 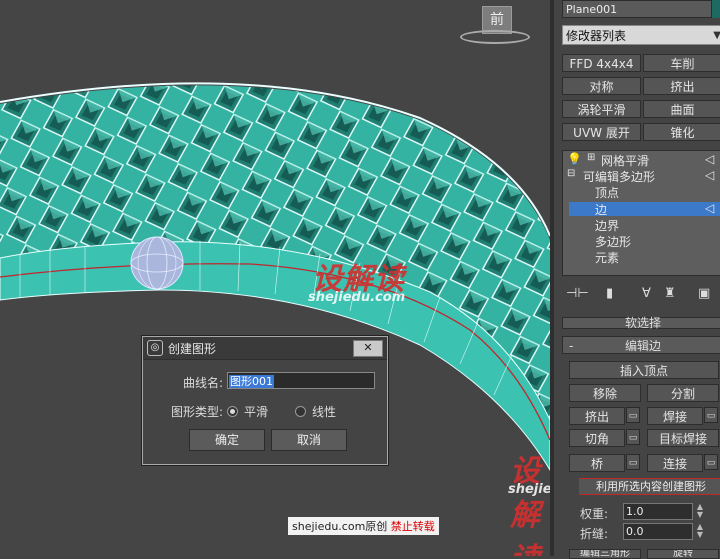 I want to click on rollout-soft-selection-title: 软选择, so click(x=642, y=323).